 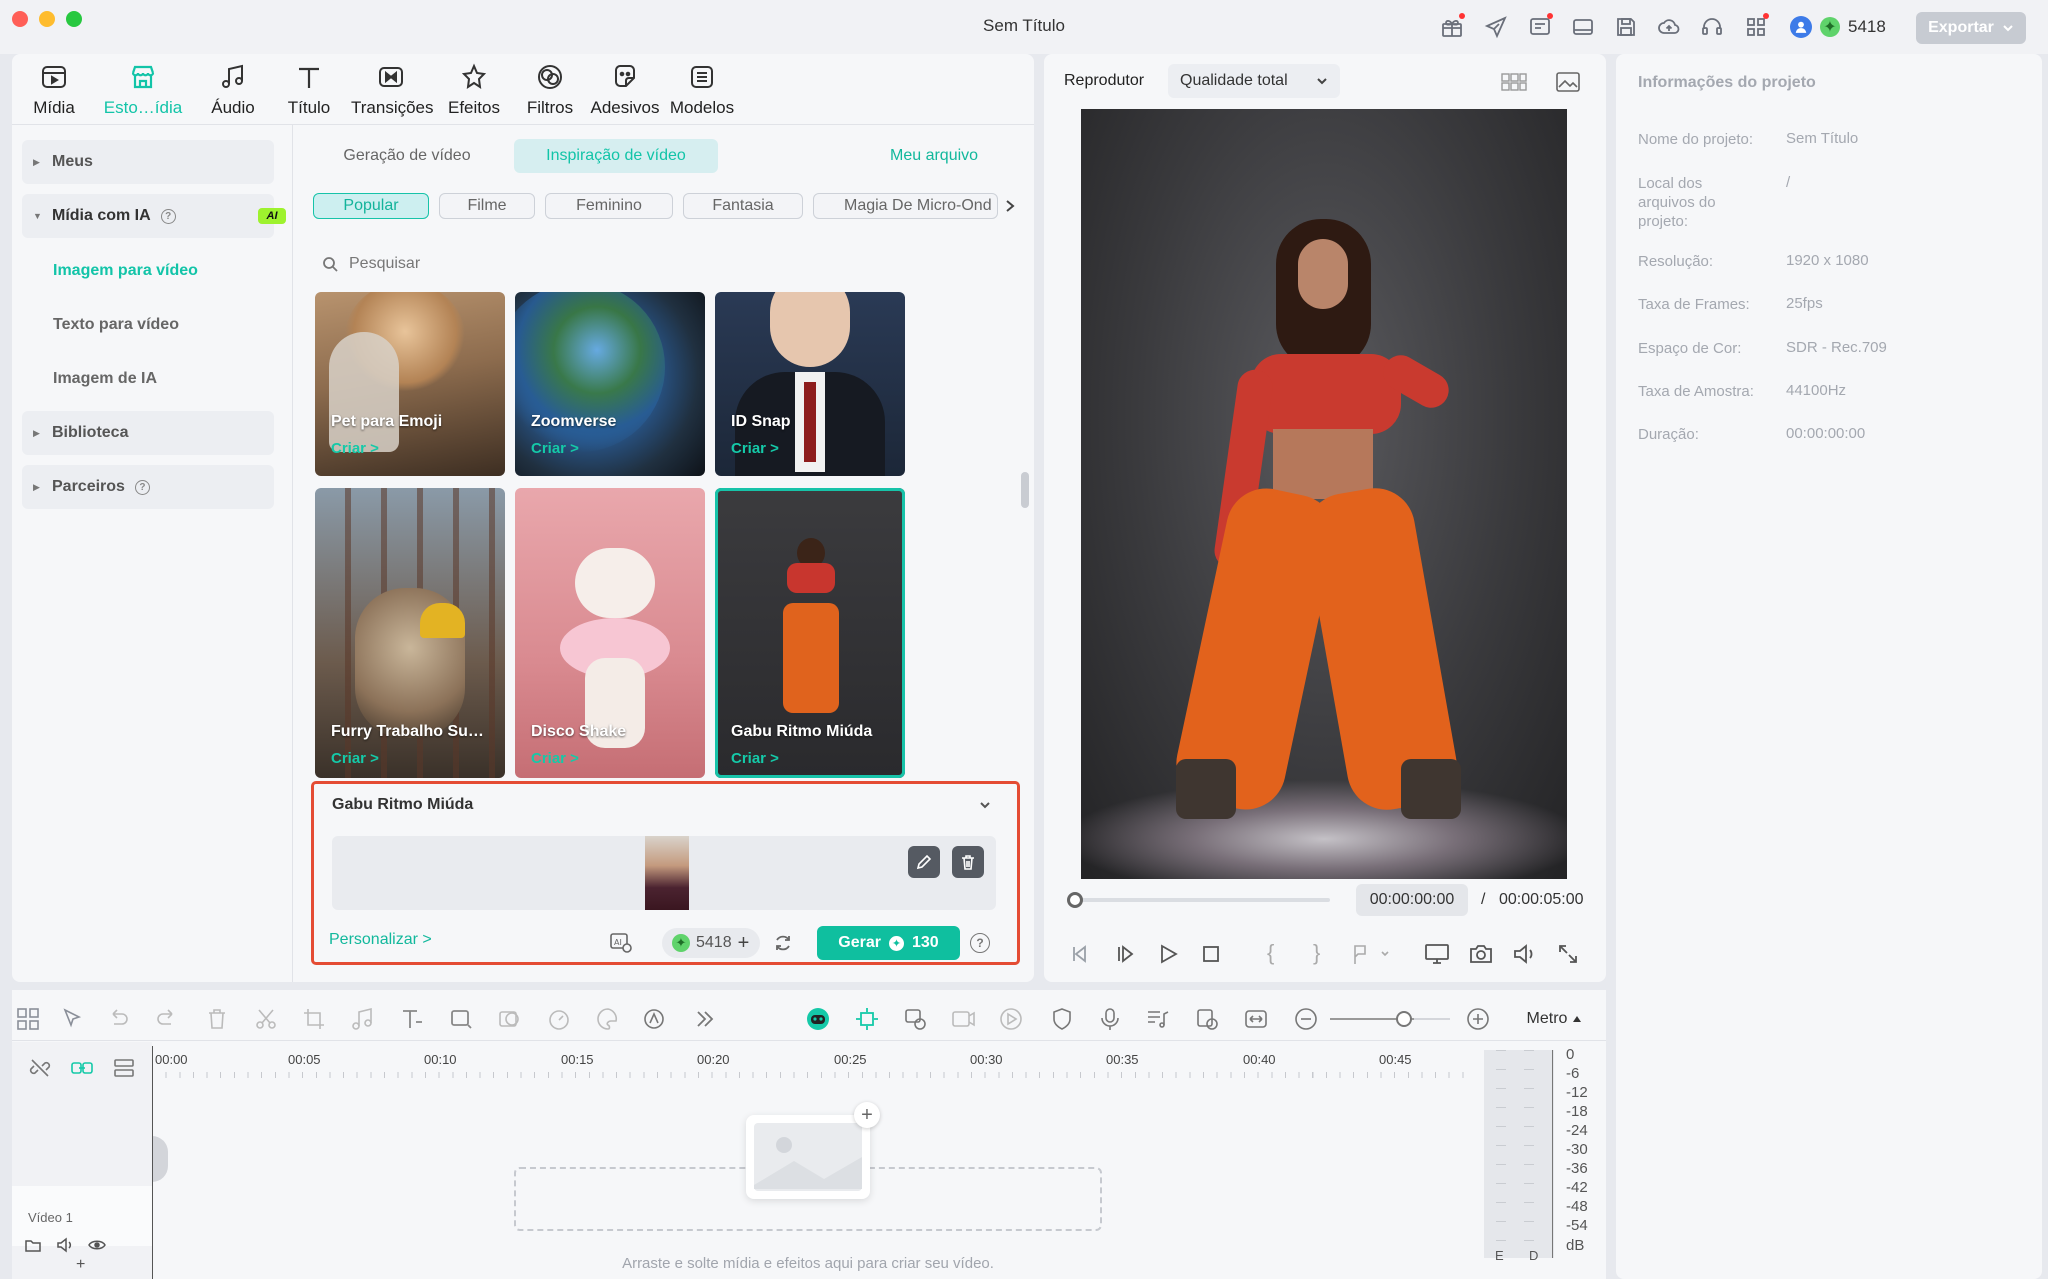 What do you see at coordinates (985, 805) in the screenshot?
I see `chevron-down-icon` at bounding box center [985, 805].